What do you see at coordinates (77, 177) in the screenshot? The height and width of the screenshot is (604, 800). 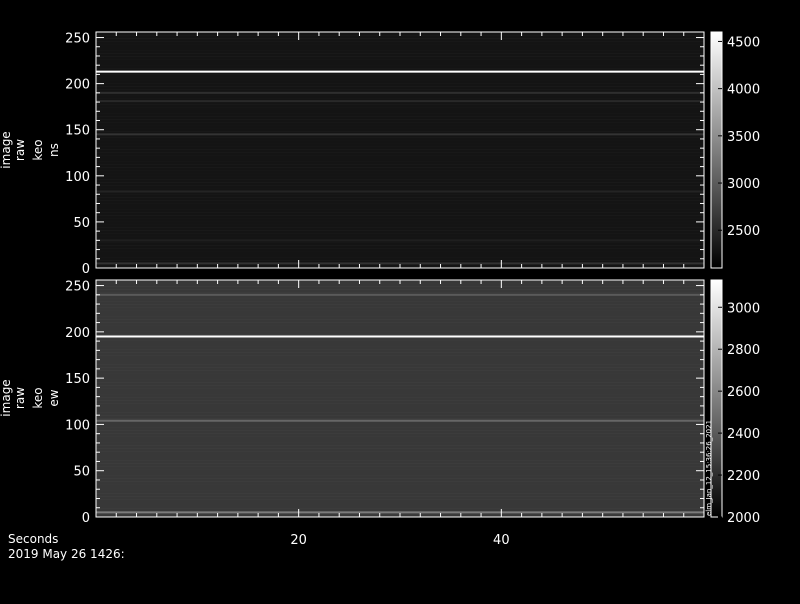 I see `y-tick-label: 100` at bounding box center [77, 177].